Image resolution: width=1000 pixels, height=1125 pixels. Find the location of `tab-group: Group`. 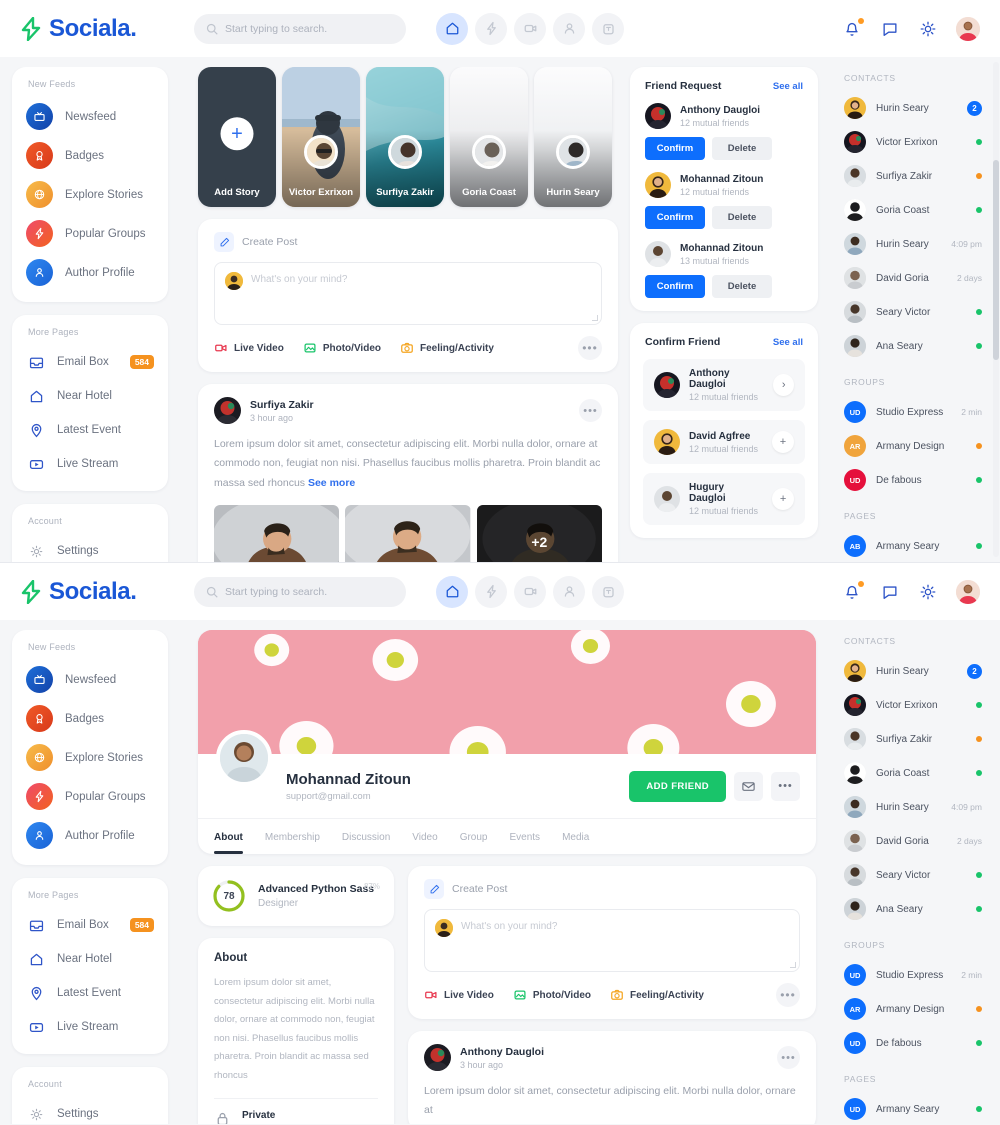

tab-group: Group is located at coordinates (474, 843).